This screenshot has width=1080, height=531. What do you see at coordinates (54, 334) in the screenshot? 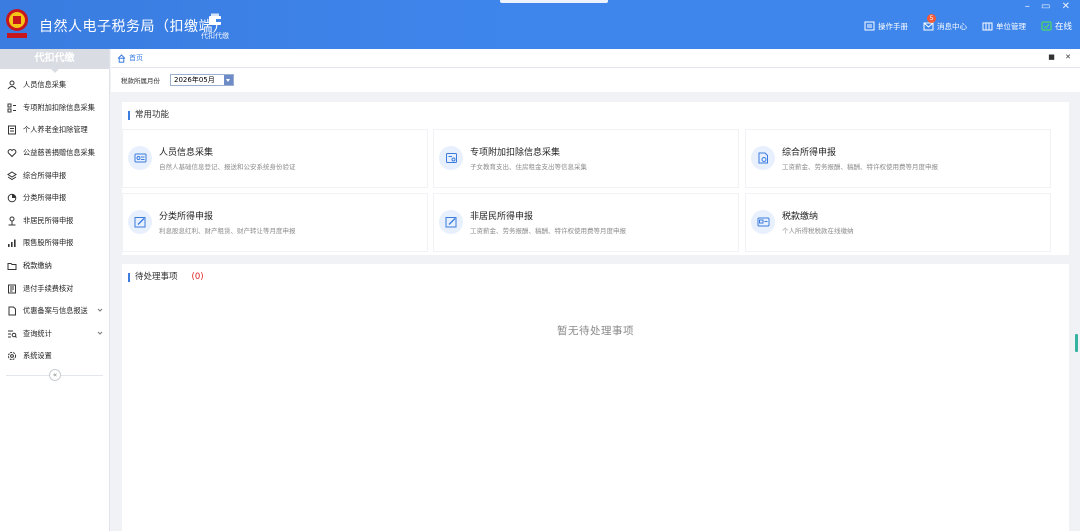
I see `sidebar-item-query-stats: 查询统计` at bounding box center [54, 334].